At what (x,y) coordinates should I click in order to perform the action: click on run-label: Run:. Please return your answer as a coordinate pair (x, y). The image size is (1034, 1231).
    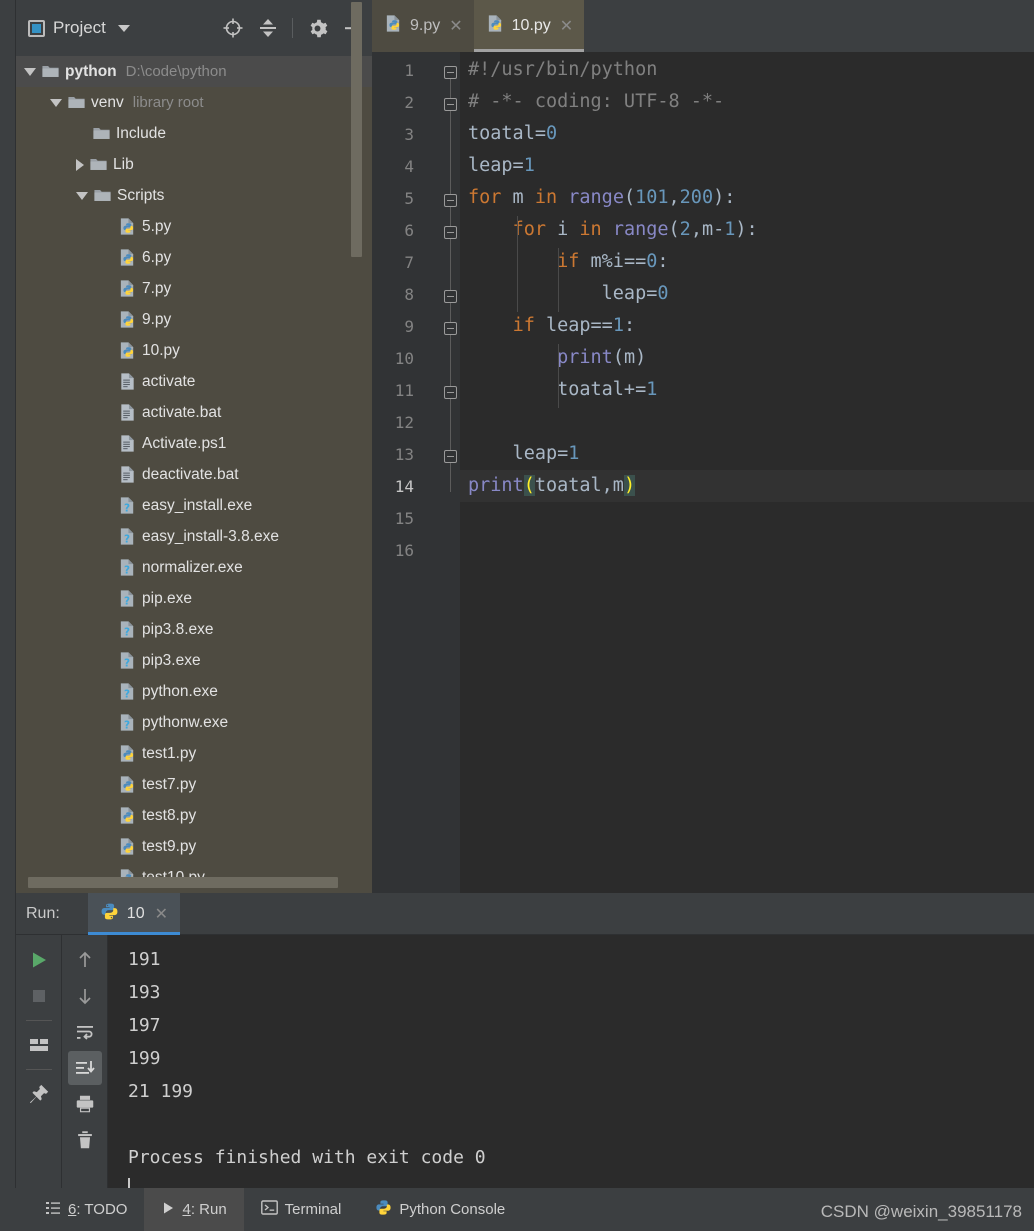
    Looking at the image, I should click on (43, 913).